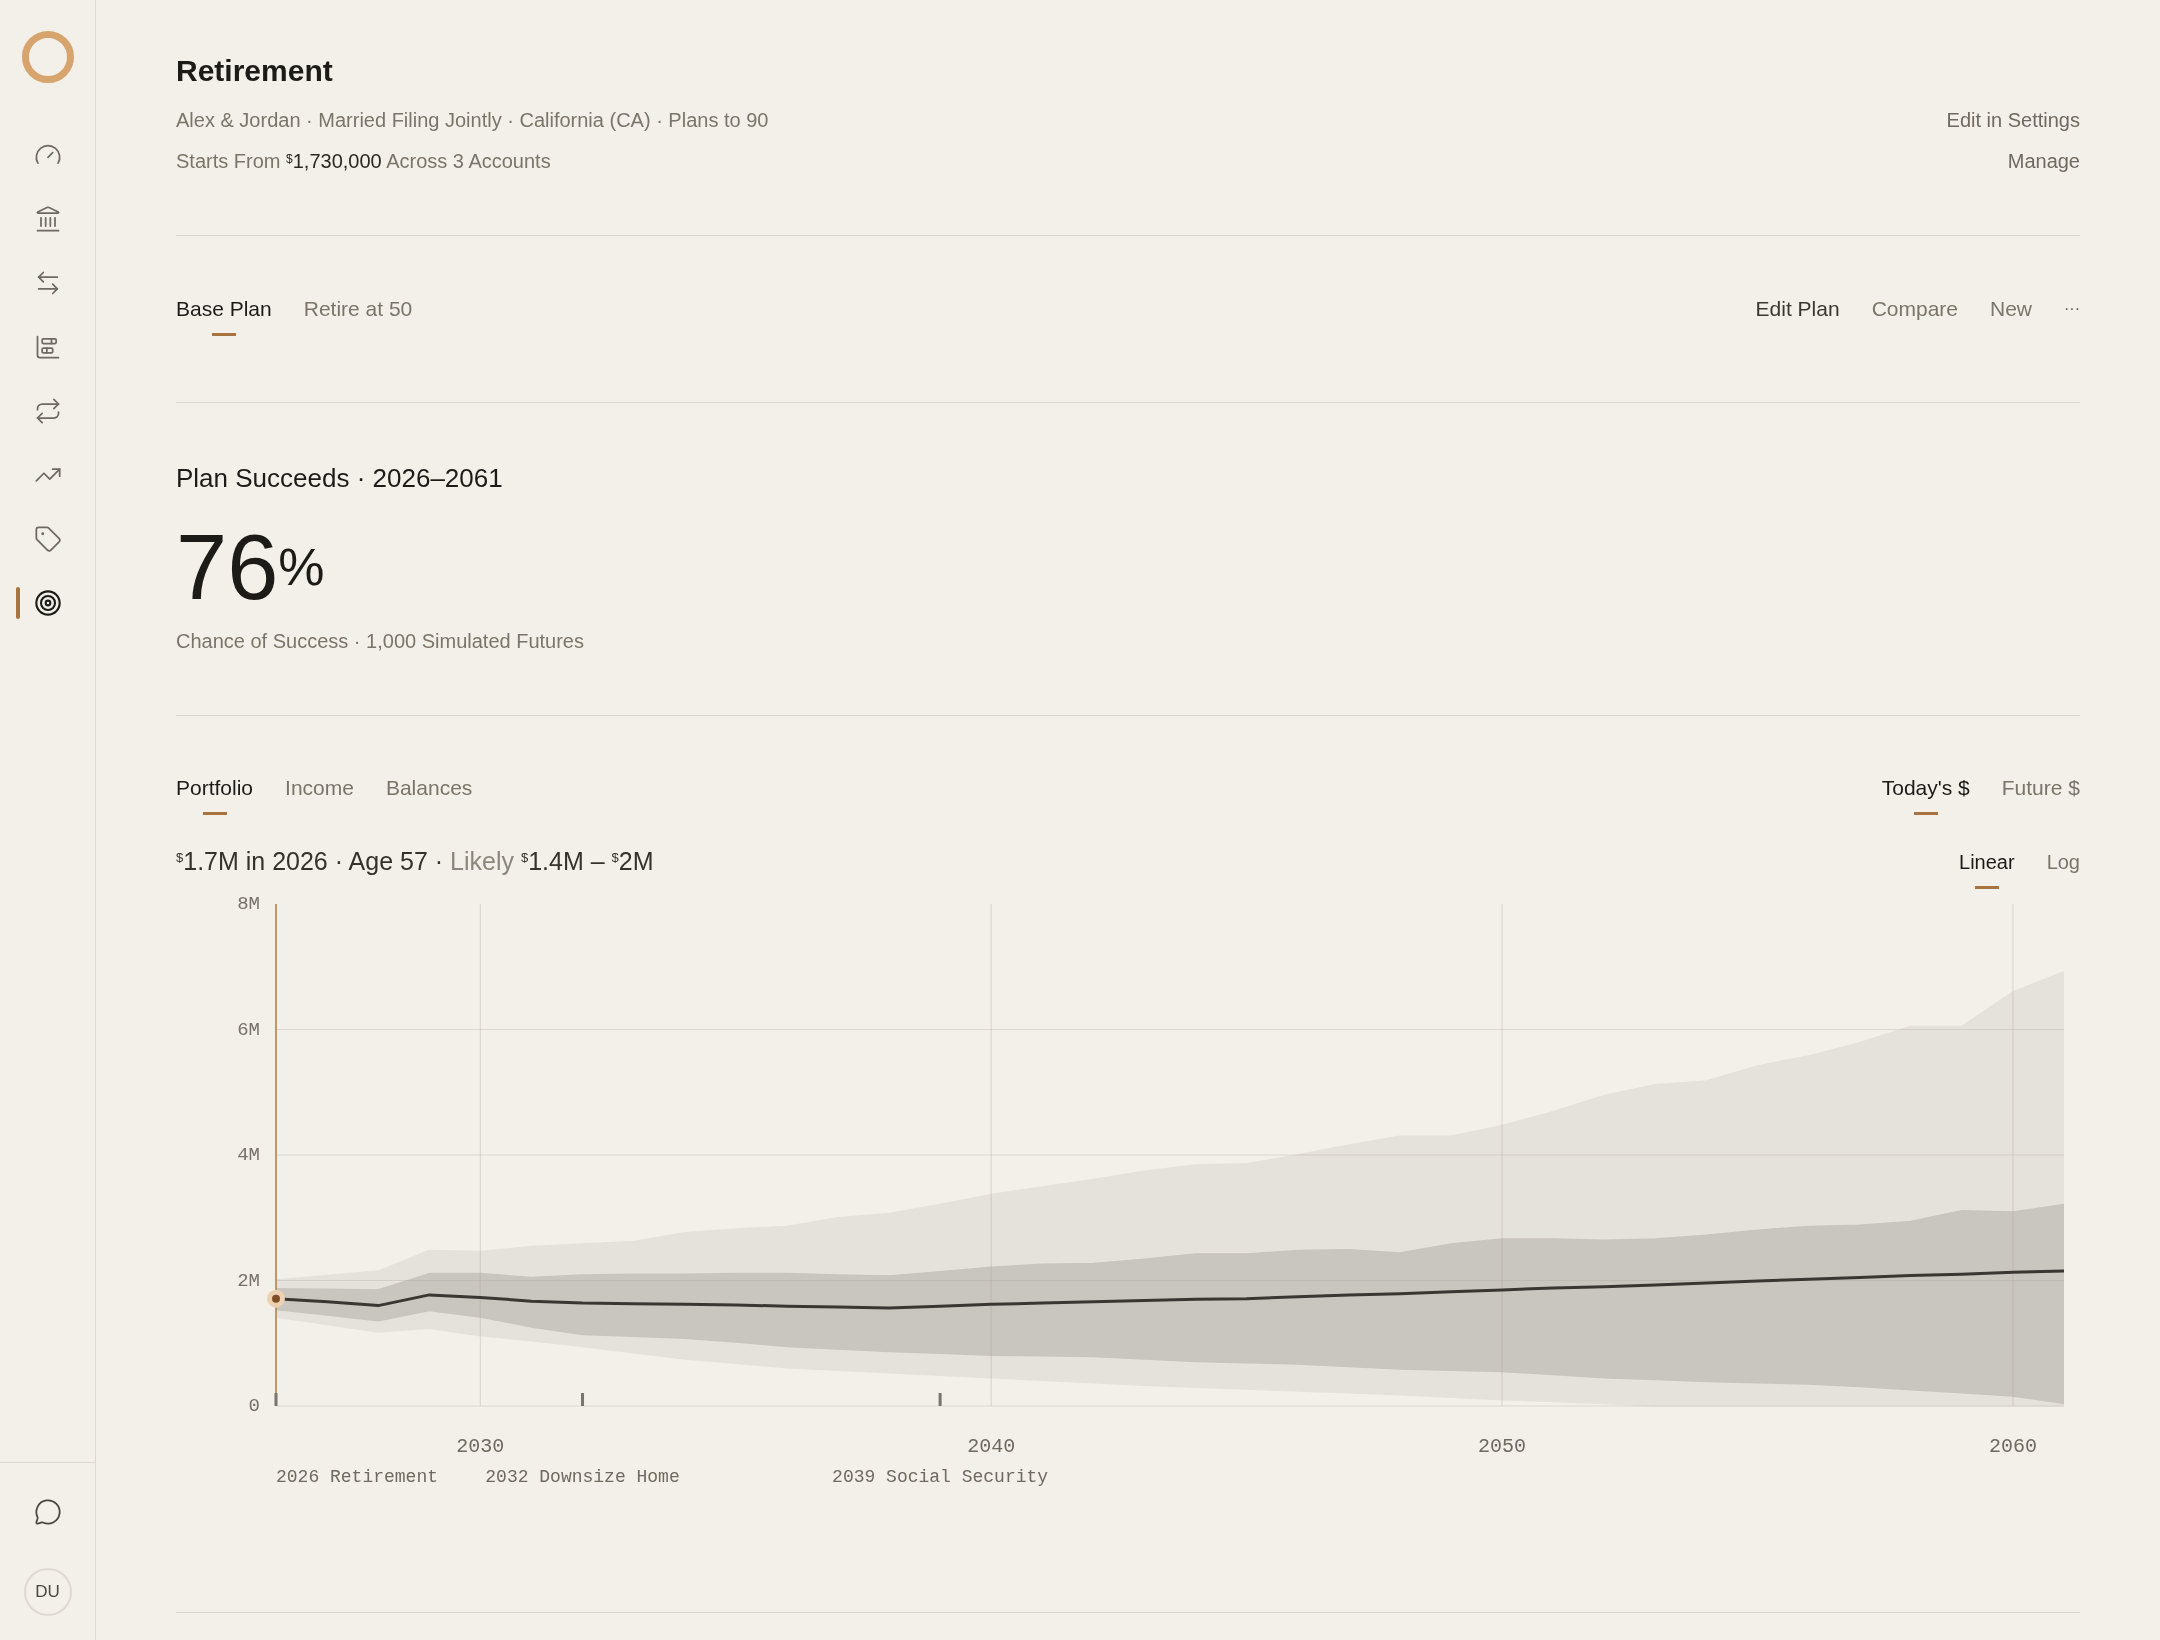 The image size is (2160, 1640). Describe the element at coordinates (47, 57) in the screenshot. I see `ring-logo` at that location.